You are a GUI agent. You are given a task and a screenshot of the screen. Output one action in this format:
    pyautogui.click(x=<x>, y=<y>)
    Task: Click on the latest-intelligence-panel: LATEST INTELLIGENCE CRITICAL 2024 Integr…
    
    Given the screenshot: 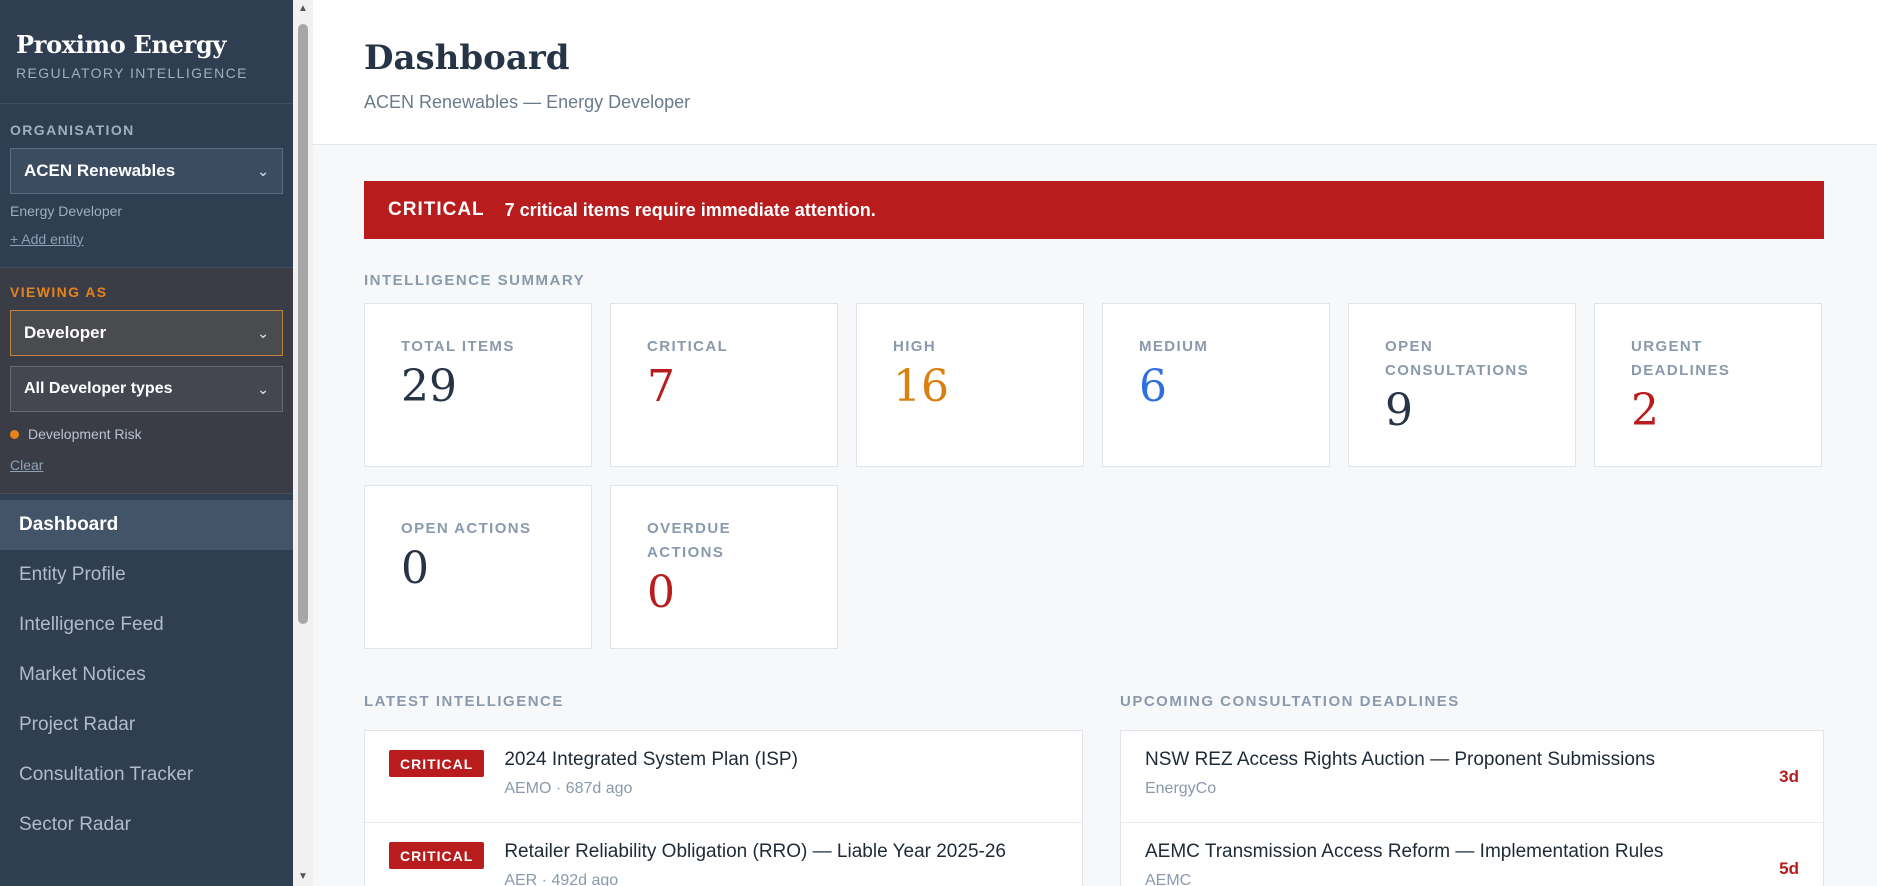 What is the action you would take?
    pyautogui.click(x=723, y=789)
    